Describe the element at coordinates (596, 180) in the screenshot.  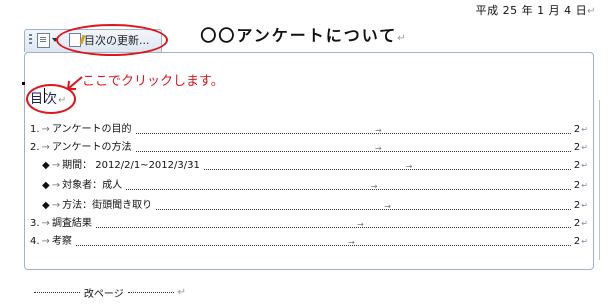
I see `page-edge-mark` at that location.